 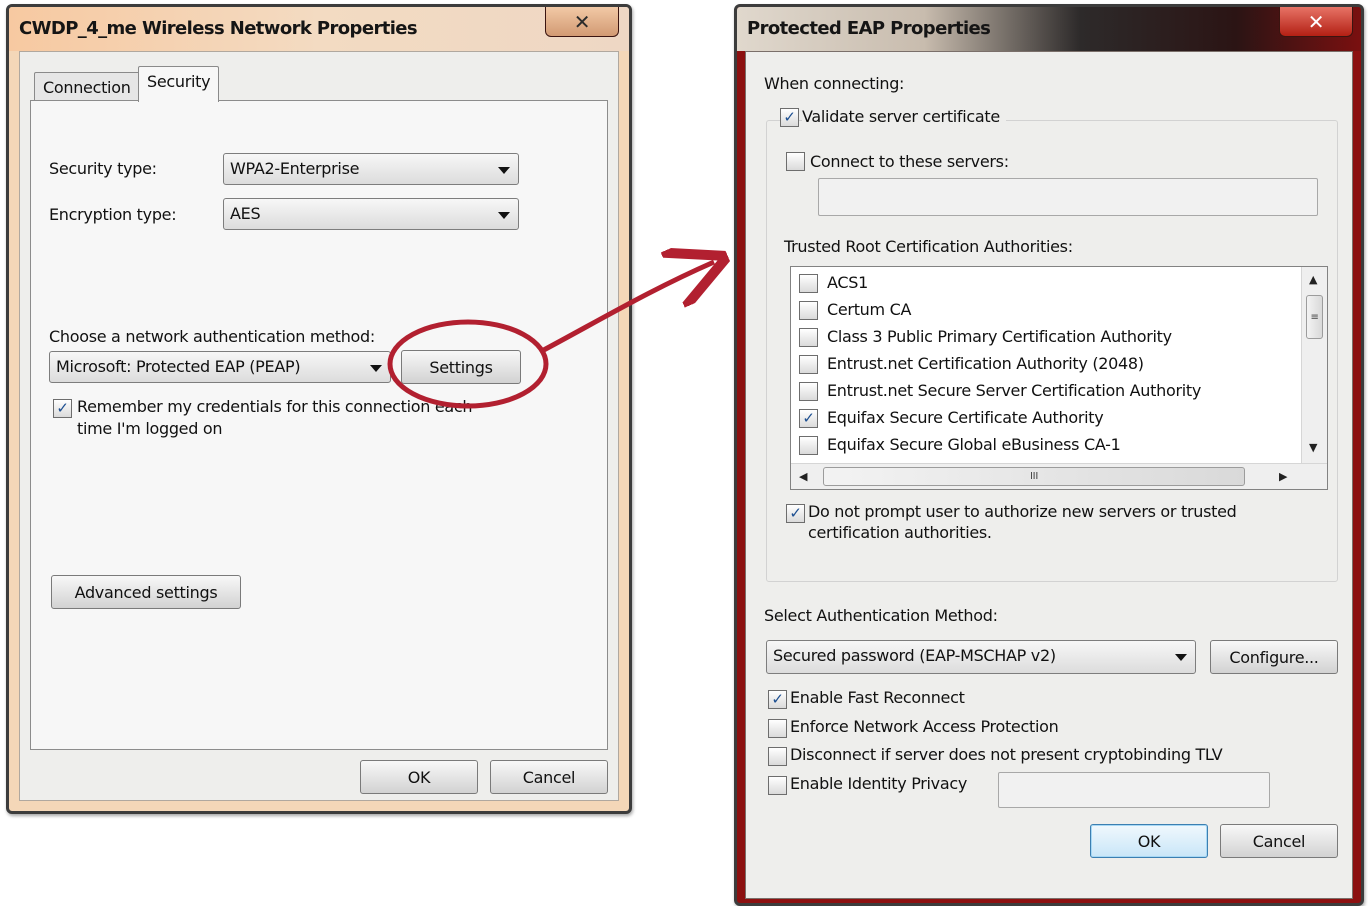 What do you see at coordinates (847, 282) in the screenshot?
I see `ca-name: ACS1` at bounding box center [847, 282].